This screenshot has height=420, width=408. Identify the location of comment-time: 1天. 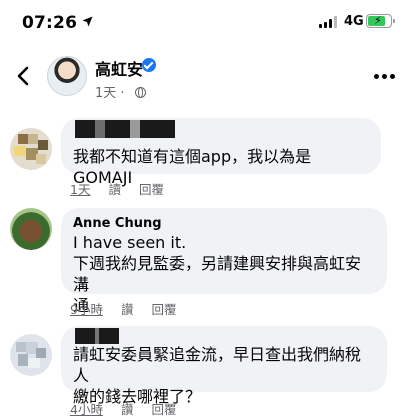
(80, 189).